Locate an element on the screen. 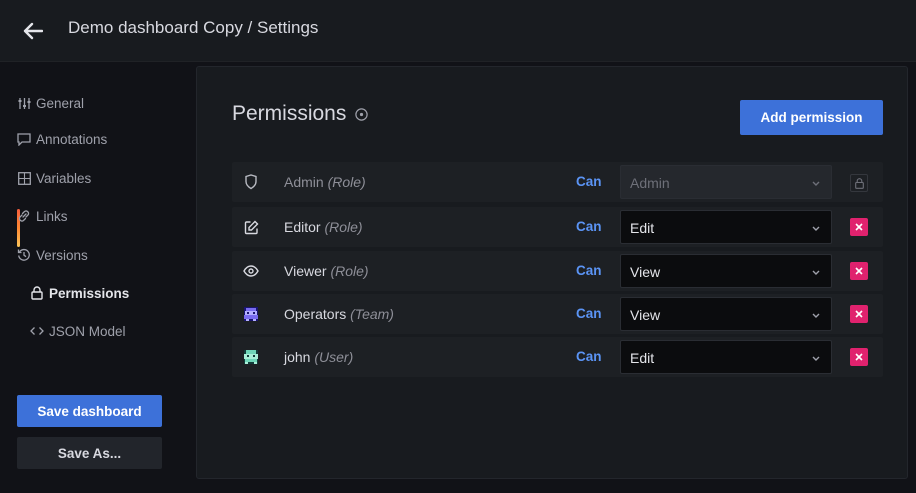 The image size is (916, 493). top-bar: Demo dashboard Copy / Settings is located at coordinates (458, 31).